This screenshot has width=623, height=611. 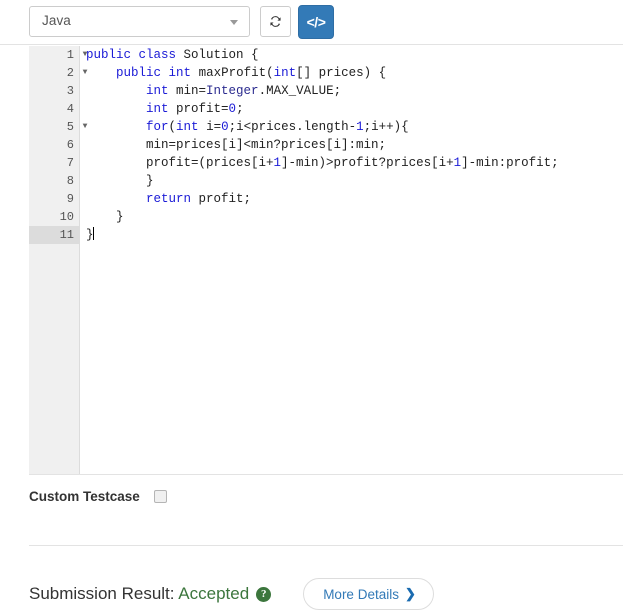 What do you see at coordinates (70, 199) in the screenshot?
I see `line-number: 9` at bounding box center [70, 199].